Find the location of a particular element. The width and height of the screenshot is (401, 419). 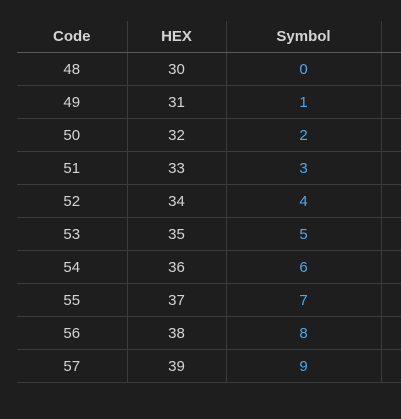

column-header-hex: HEX is located at coordinates (176, 37).